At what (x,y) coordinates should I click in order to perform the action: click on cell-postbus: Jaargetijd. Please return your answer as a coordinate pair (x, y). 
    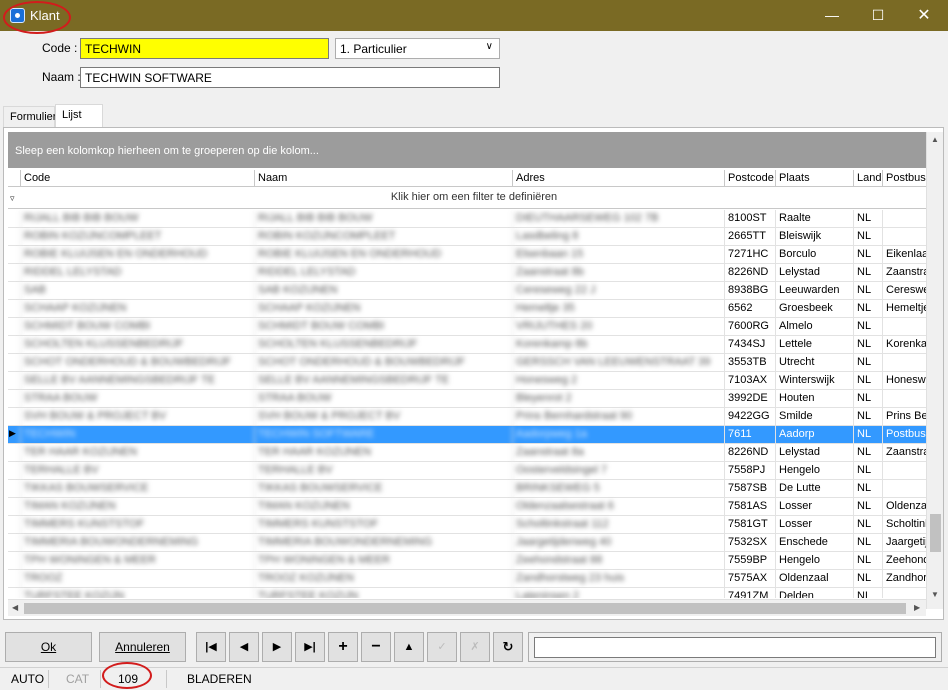
    Looking at the image, I should click on (904, 543).